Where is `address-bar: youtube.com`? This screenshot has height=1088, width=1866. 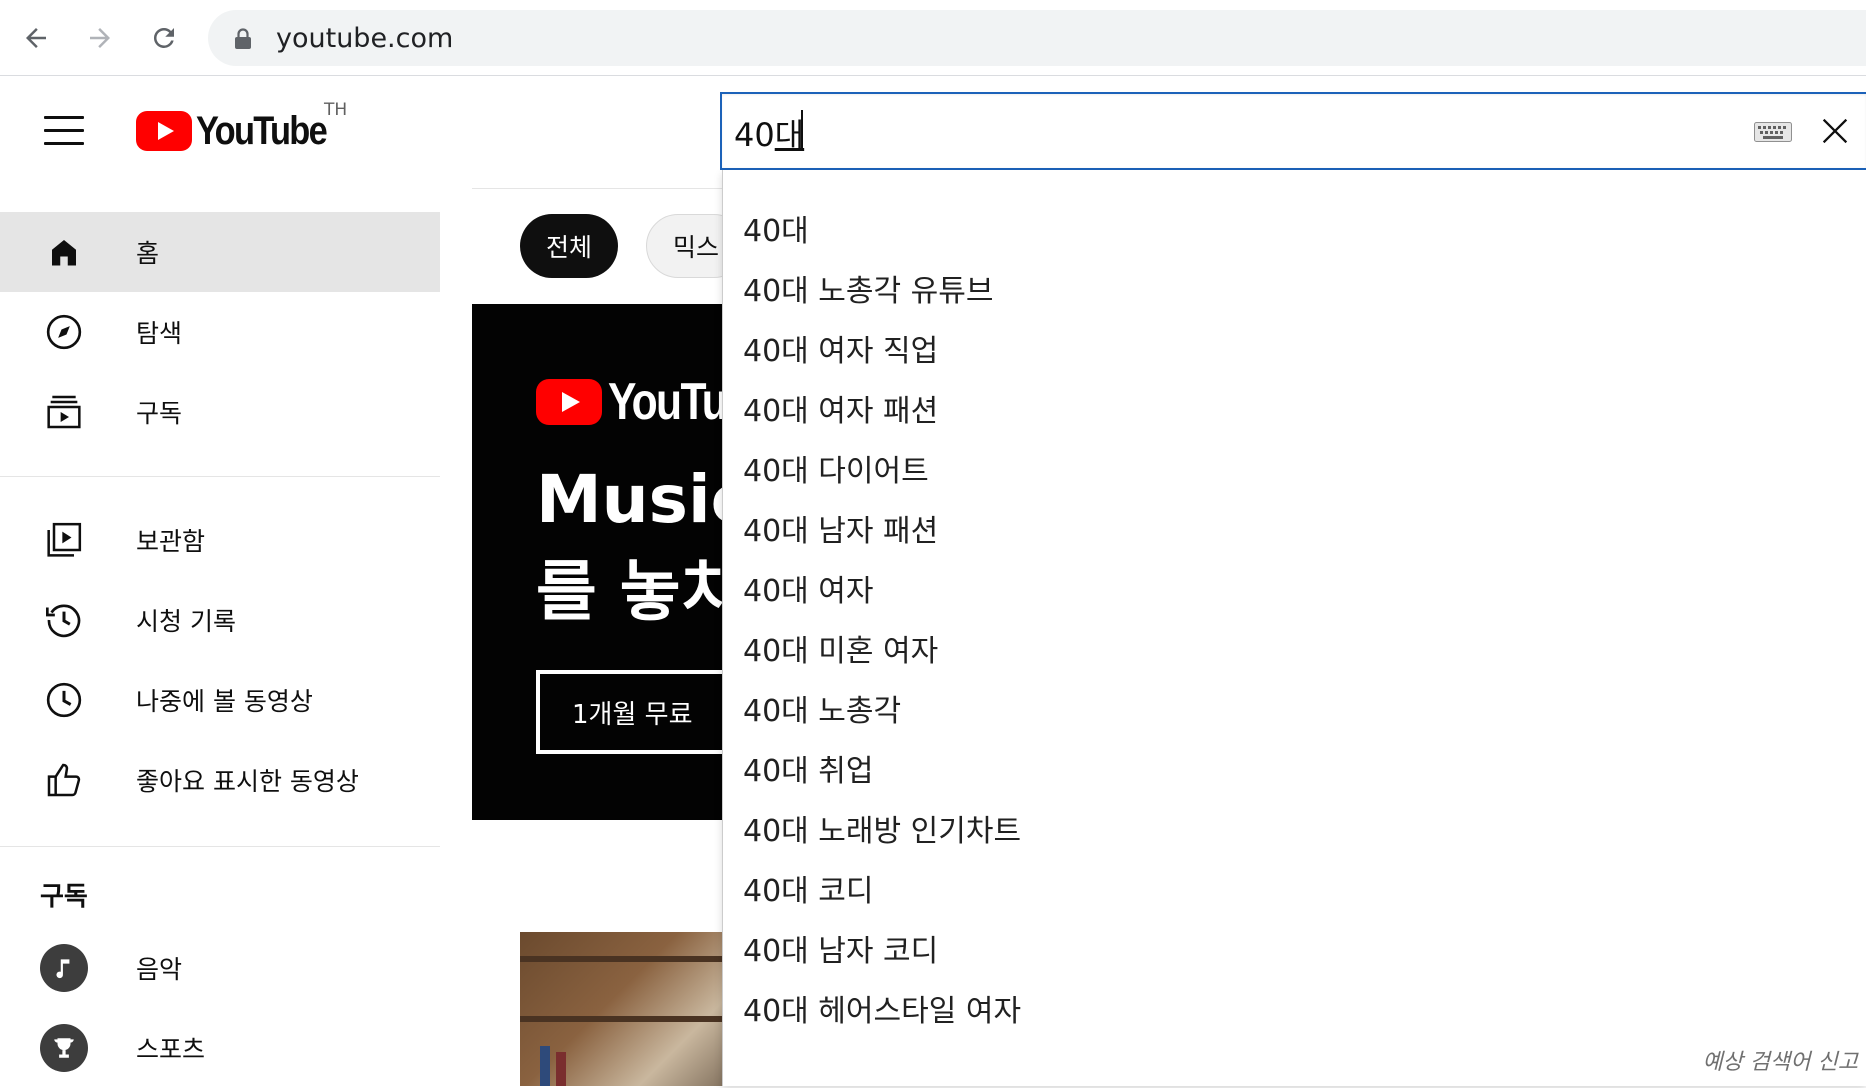 address-bar: youtube.com is located at coordinates (1037, 38).